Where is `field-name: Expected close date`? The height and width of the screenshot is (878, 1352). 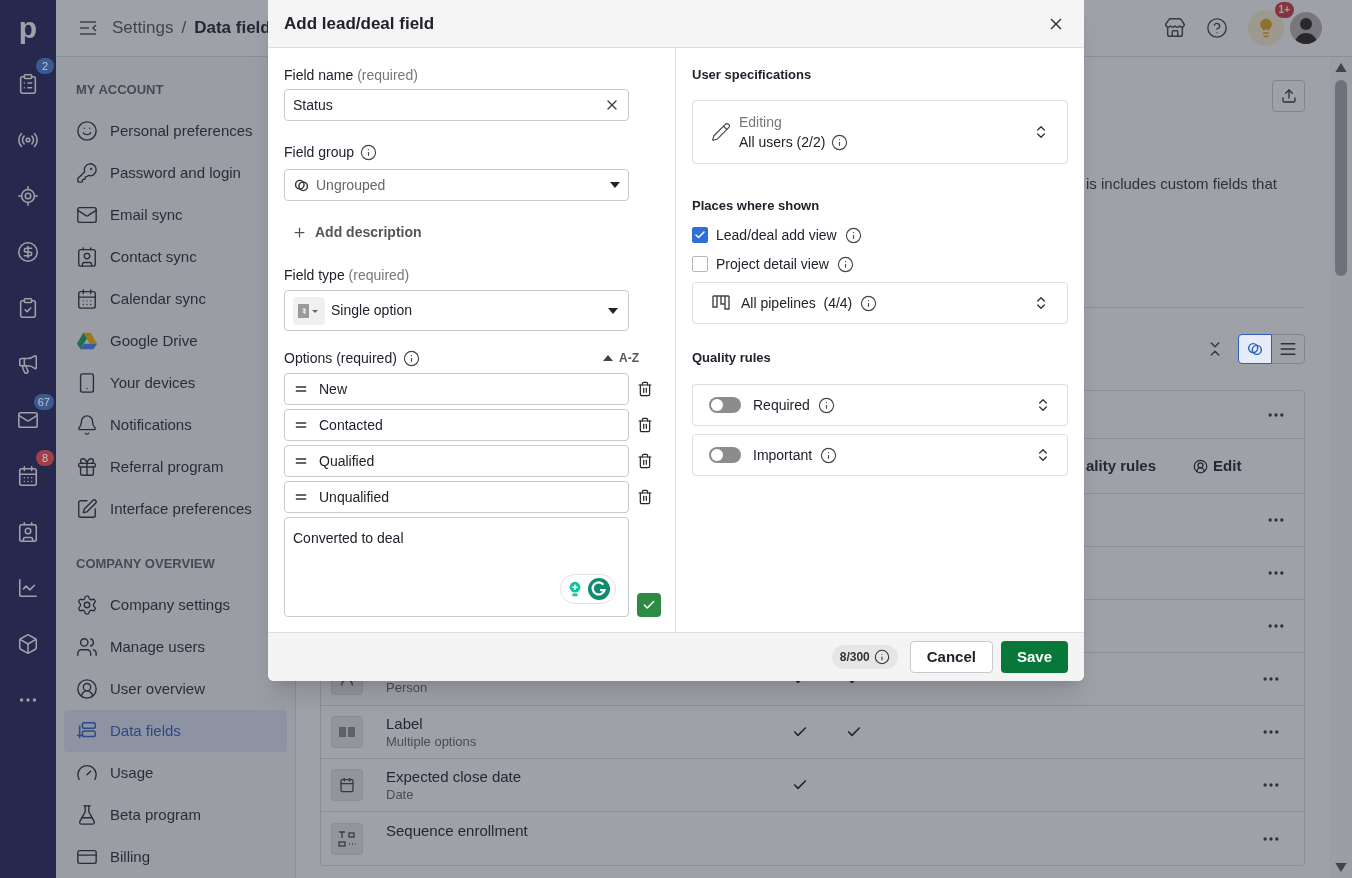 field-name: Expected close date is located at coordinates (454, 777).